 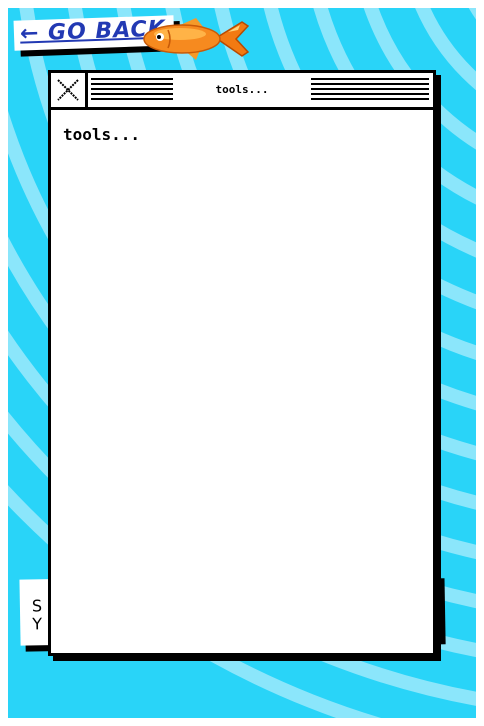 I want to click on goldfish-icon, so click(x=196, y=39).